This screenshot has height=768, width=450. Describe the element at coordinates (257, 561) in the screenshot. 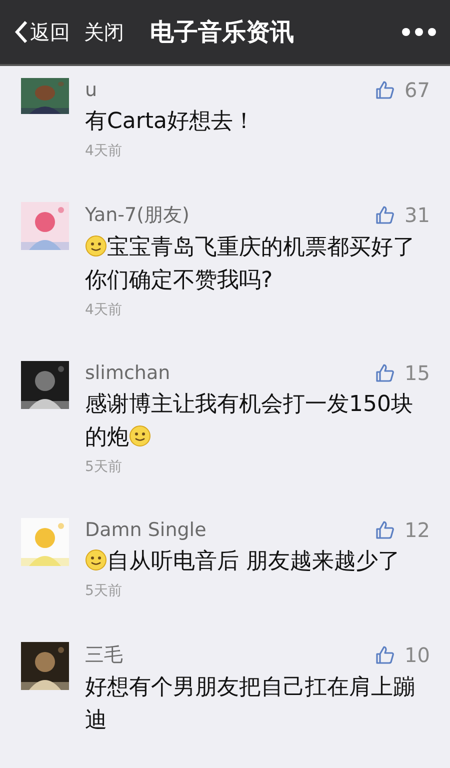

I see `comment-text: 自从听电音后 朋友越来越少了` at that location.